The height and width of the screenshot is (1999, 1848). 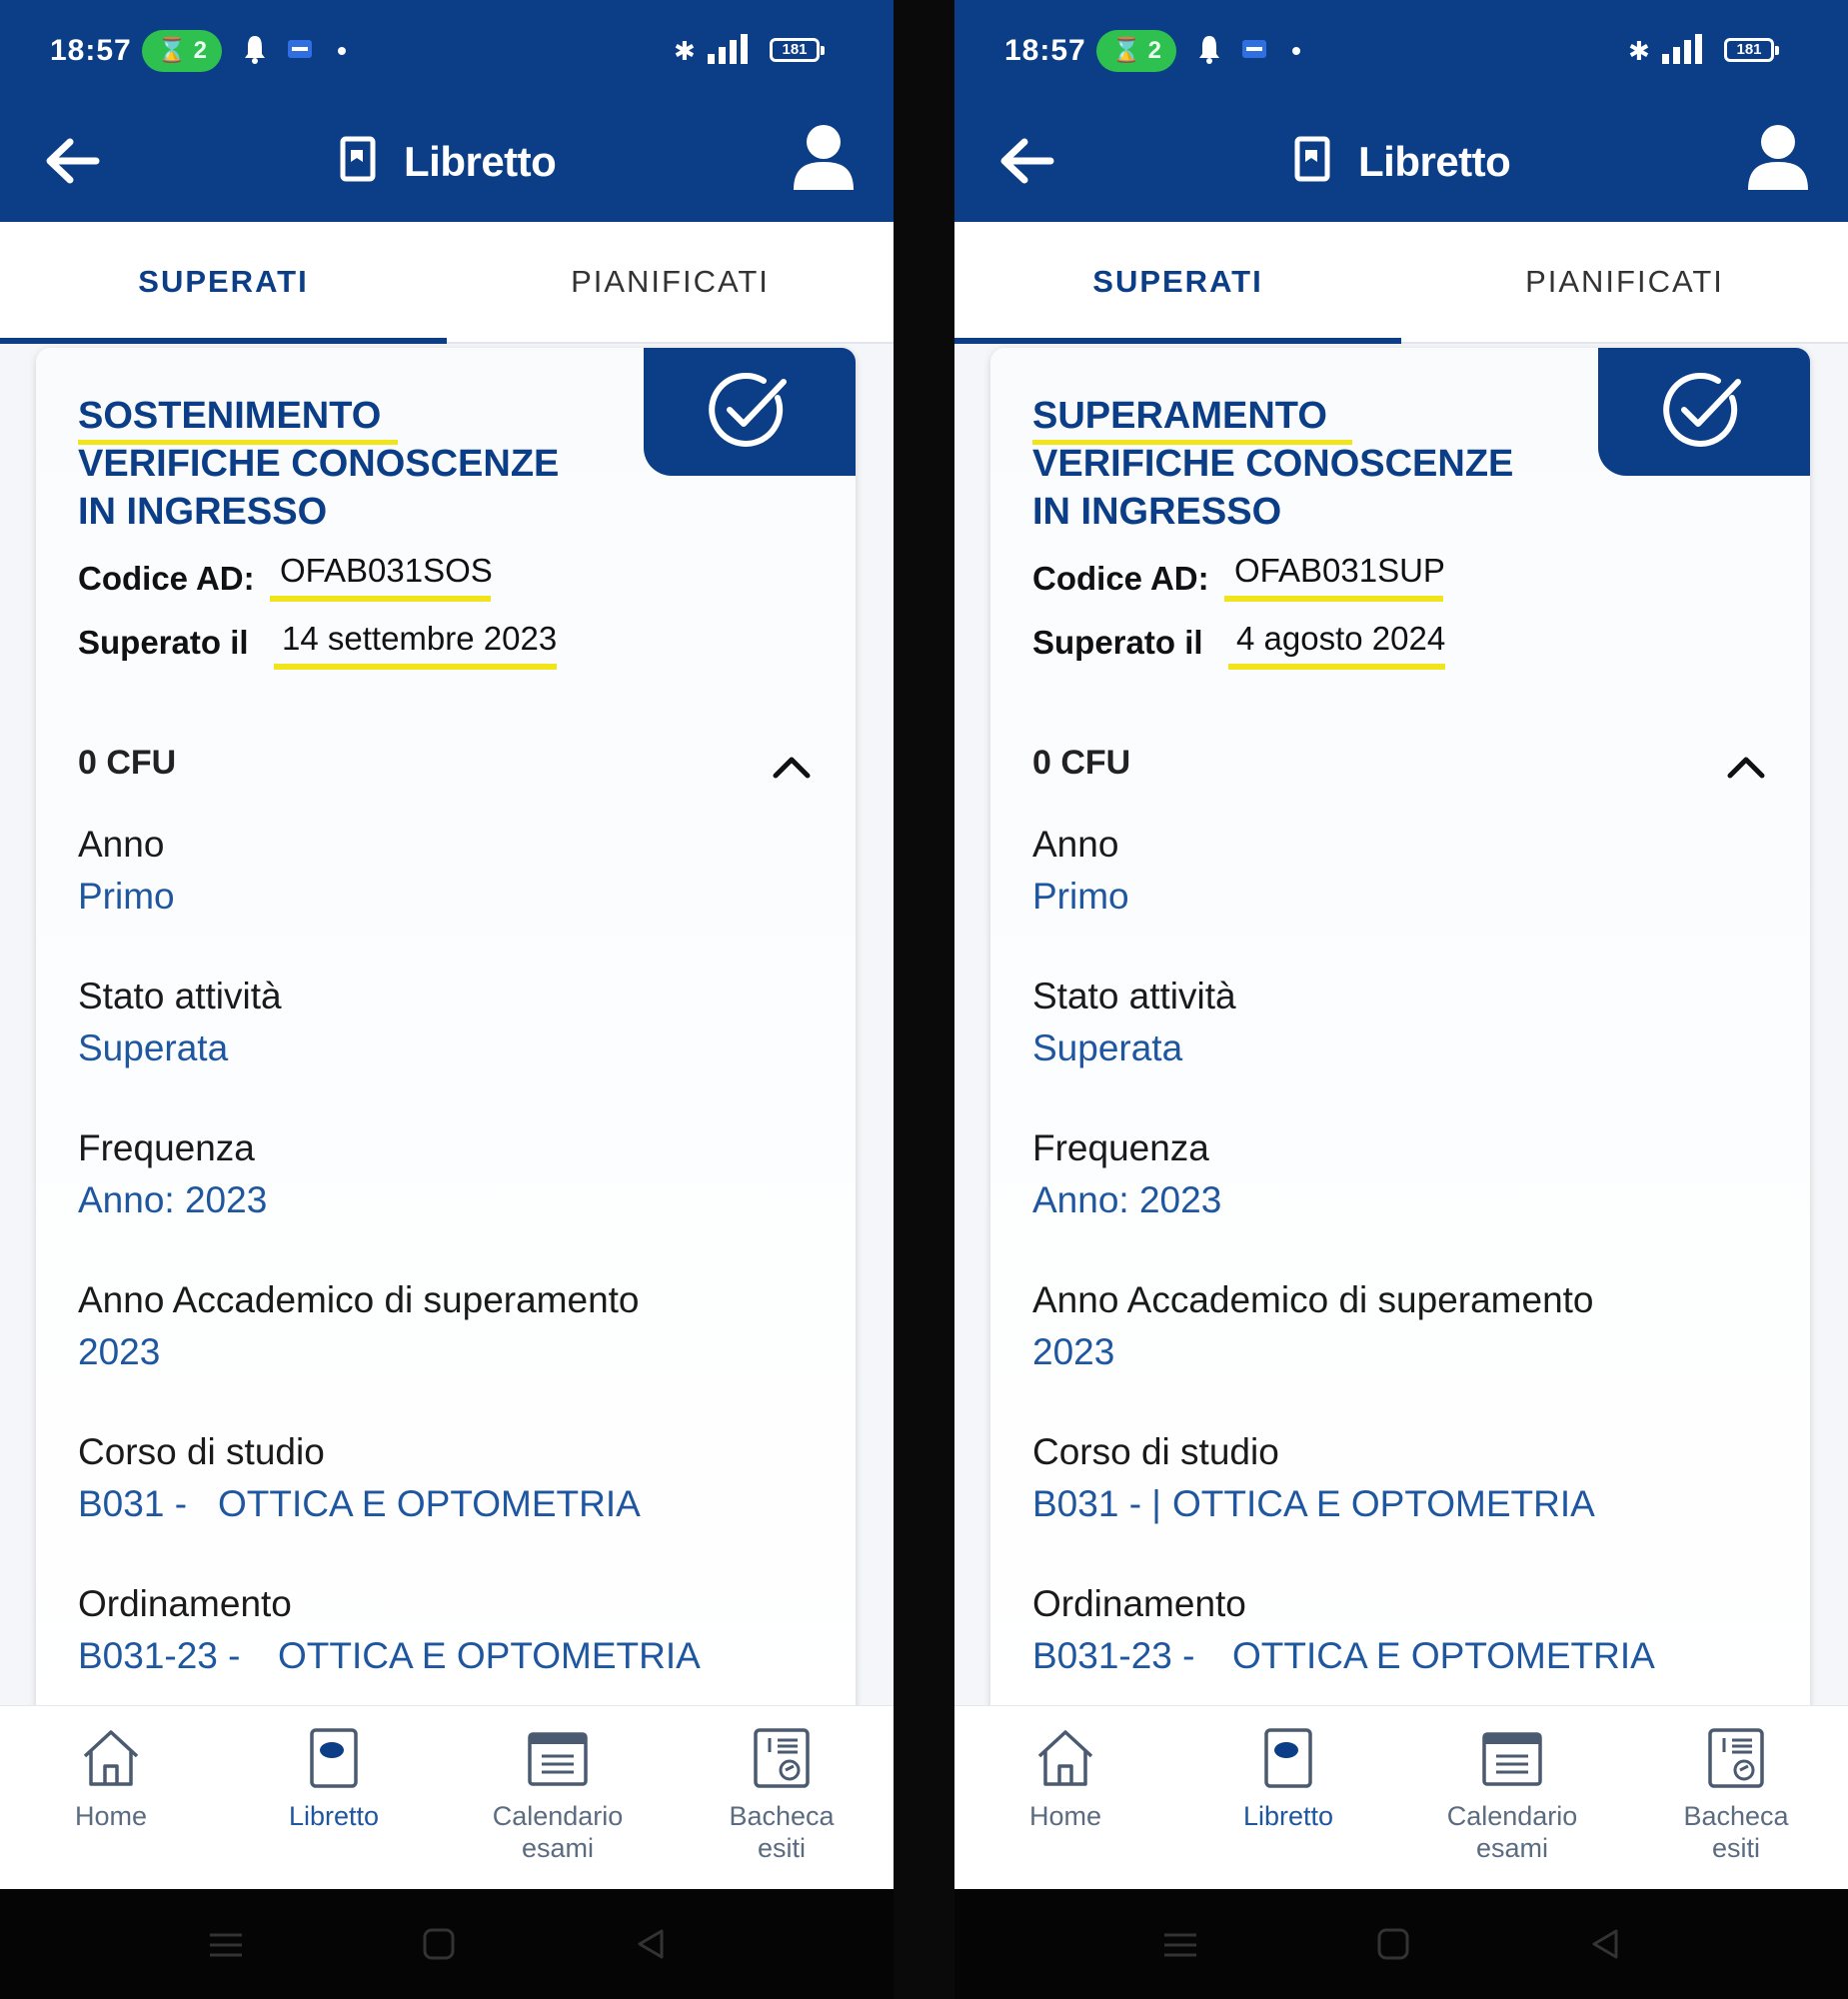 What do you see at coordinates (1401, 162) in the screenshot?
I see `app-bar: Libretto` at bounding box center [1401, 162].